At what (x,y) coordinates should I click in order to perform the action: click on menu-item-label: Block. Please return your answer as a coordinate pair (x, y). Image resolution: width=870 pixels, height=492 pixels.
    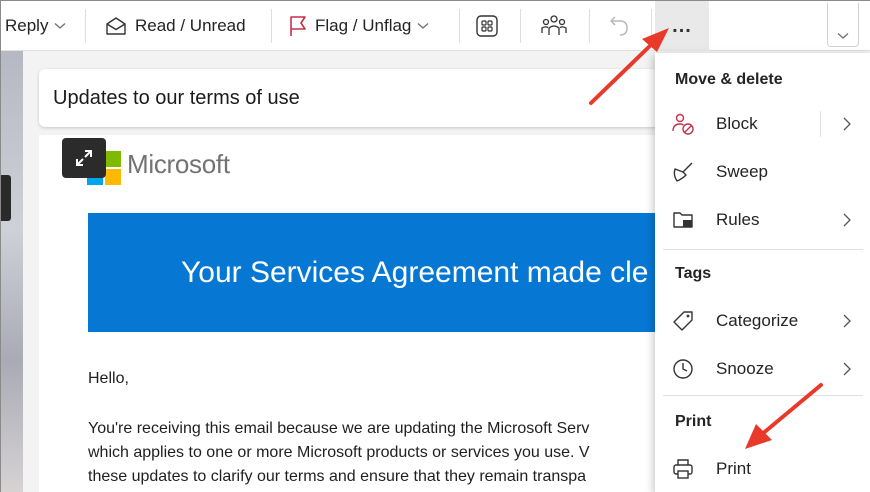
    Looking at the image, I should click on (737, 123).